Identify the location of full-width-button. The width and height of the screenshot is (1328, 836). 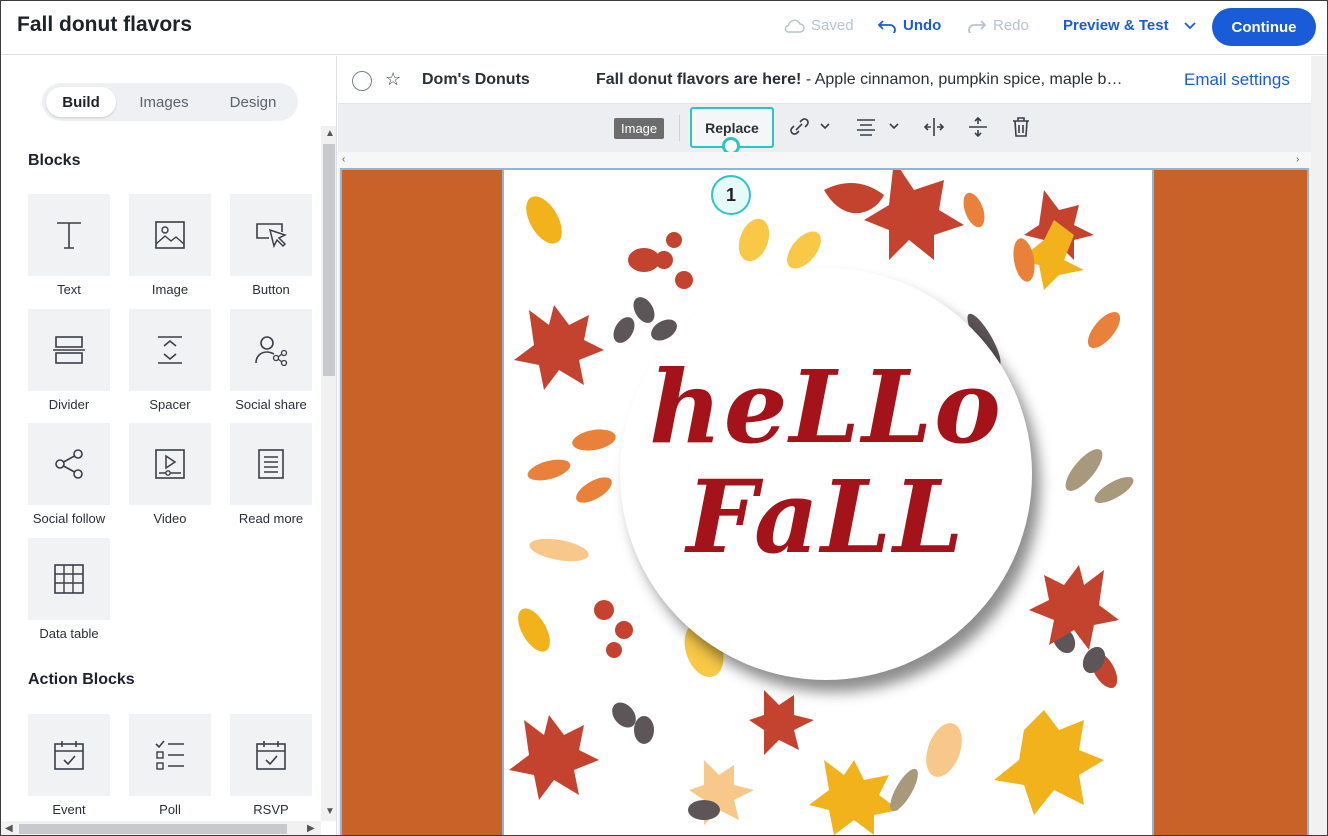
(934, 129).